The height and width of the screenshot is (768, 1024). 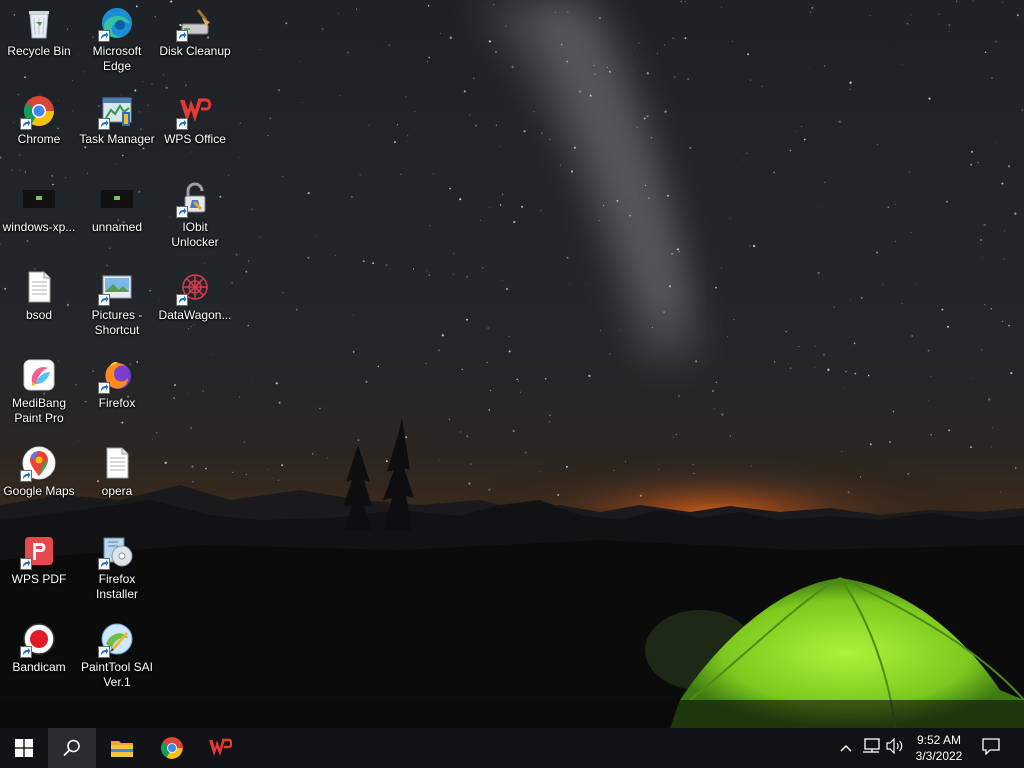 I want to click on desktop-icon-label: unnamed, so click(x=117, y=227).